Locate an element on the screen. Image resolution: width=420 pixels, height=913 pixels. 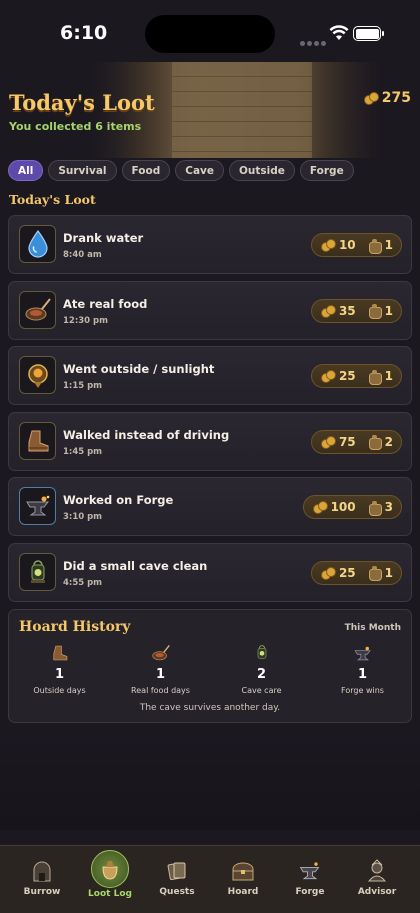
tab-hoard: Hoard is located at coordinates (243, 879).